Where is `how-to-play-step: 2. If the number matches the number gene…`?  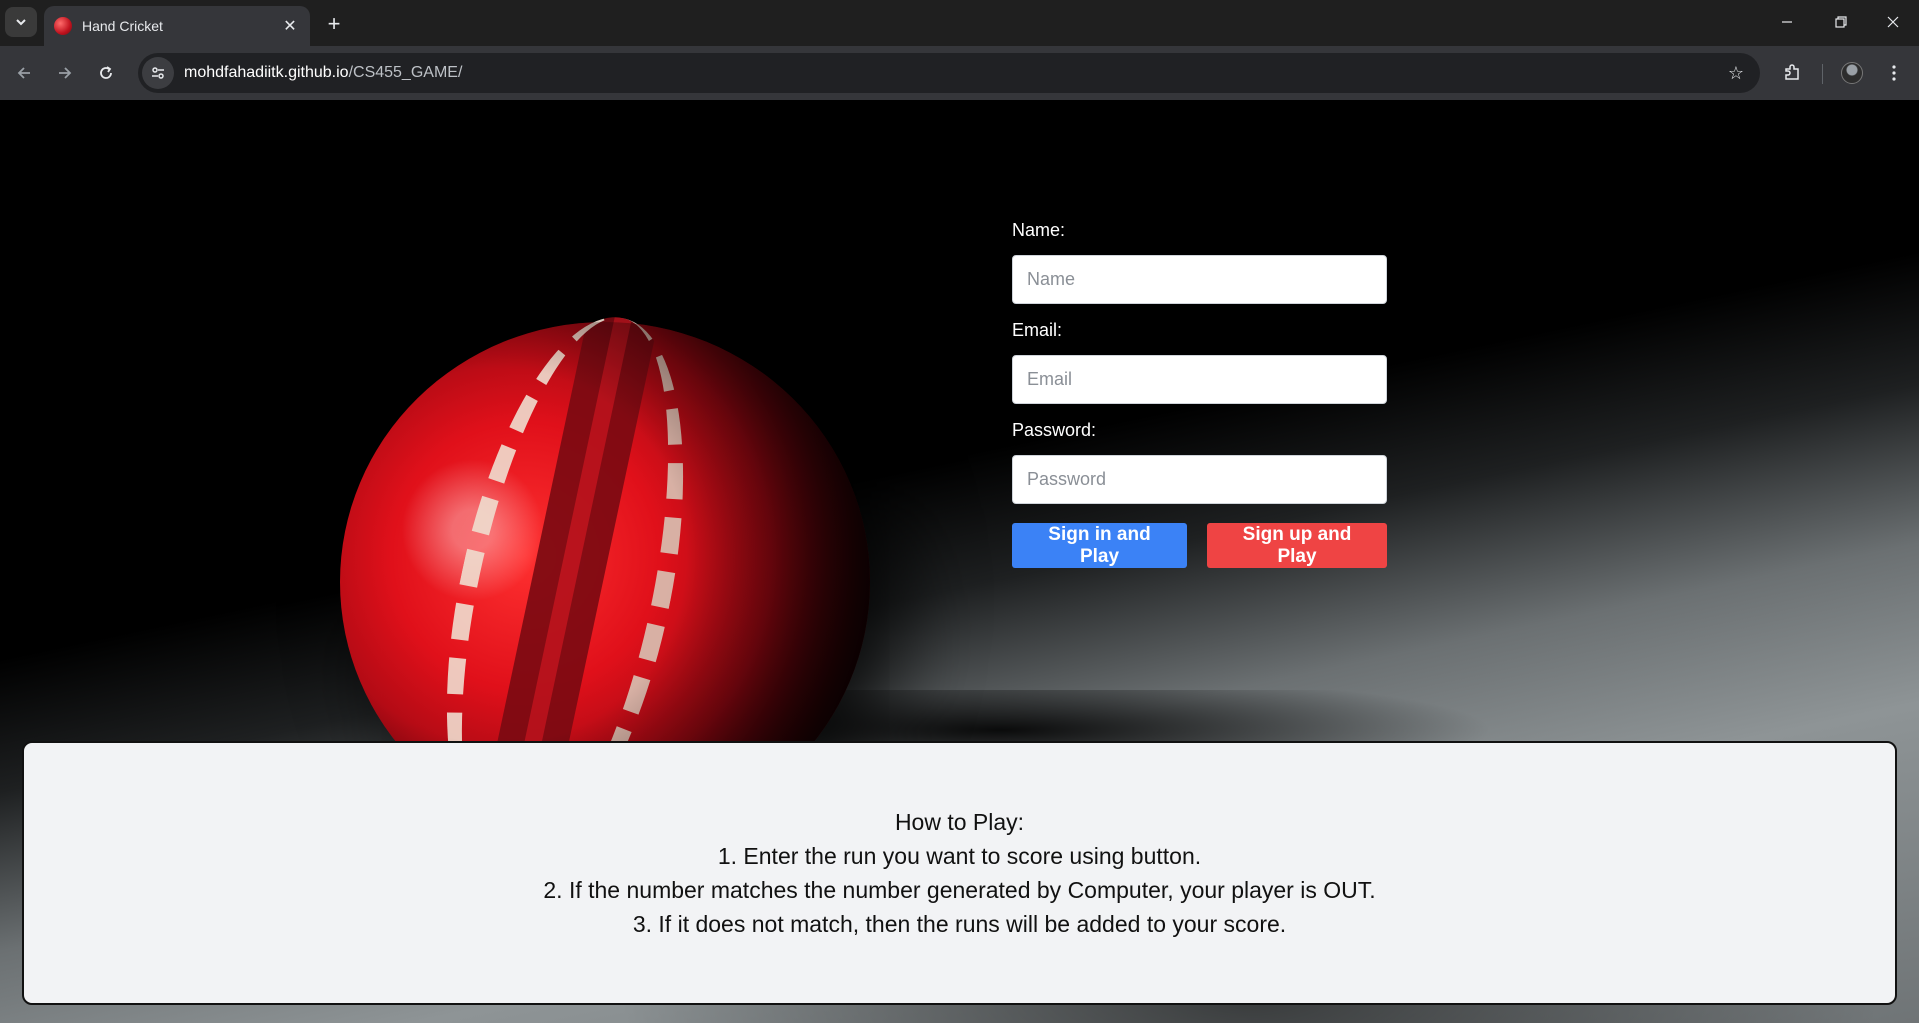
how-to-play-step: 2. If the number matches the number gene… is located at coordinates (959, 890).